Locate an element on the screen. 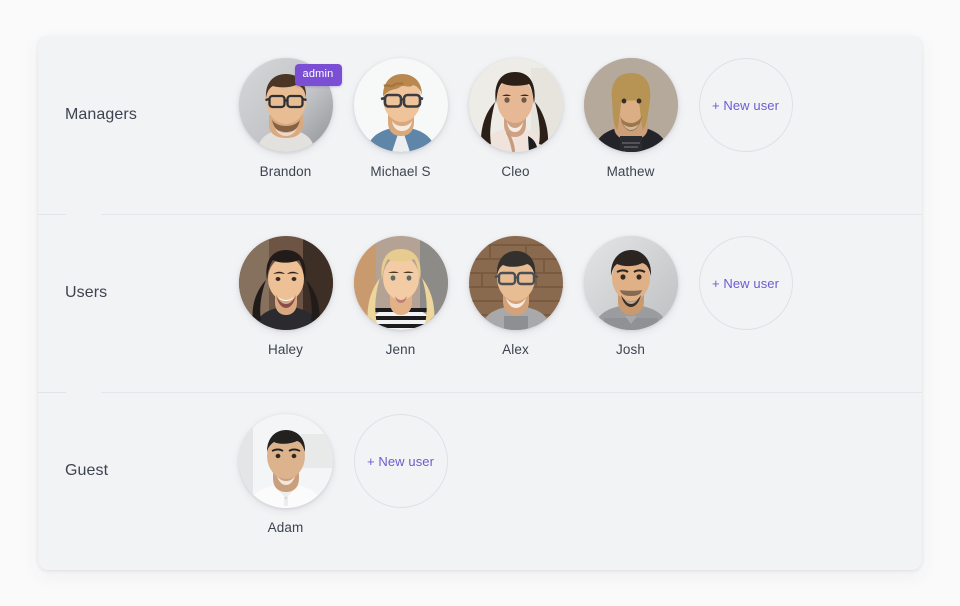 The image size is (960, 606). portrait-man-white-polo-icon is located at coordinates (285, 461).